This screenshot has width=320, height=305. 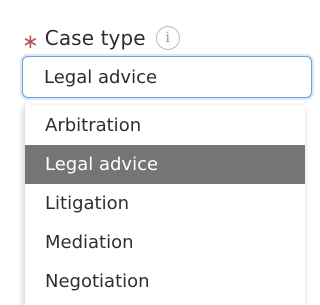 What do you see at coordinates (165, 242) in the screenshot?
I see `option-mediation: Mediation` at bounding box center [165, 242].